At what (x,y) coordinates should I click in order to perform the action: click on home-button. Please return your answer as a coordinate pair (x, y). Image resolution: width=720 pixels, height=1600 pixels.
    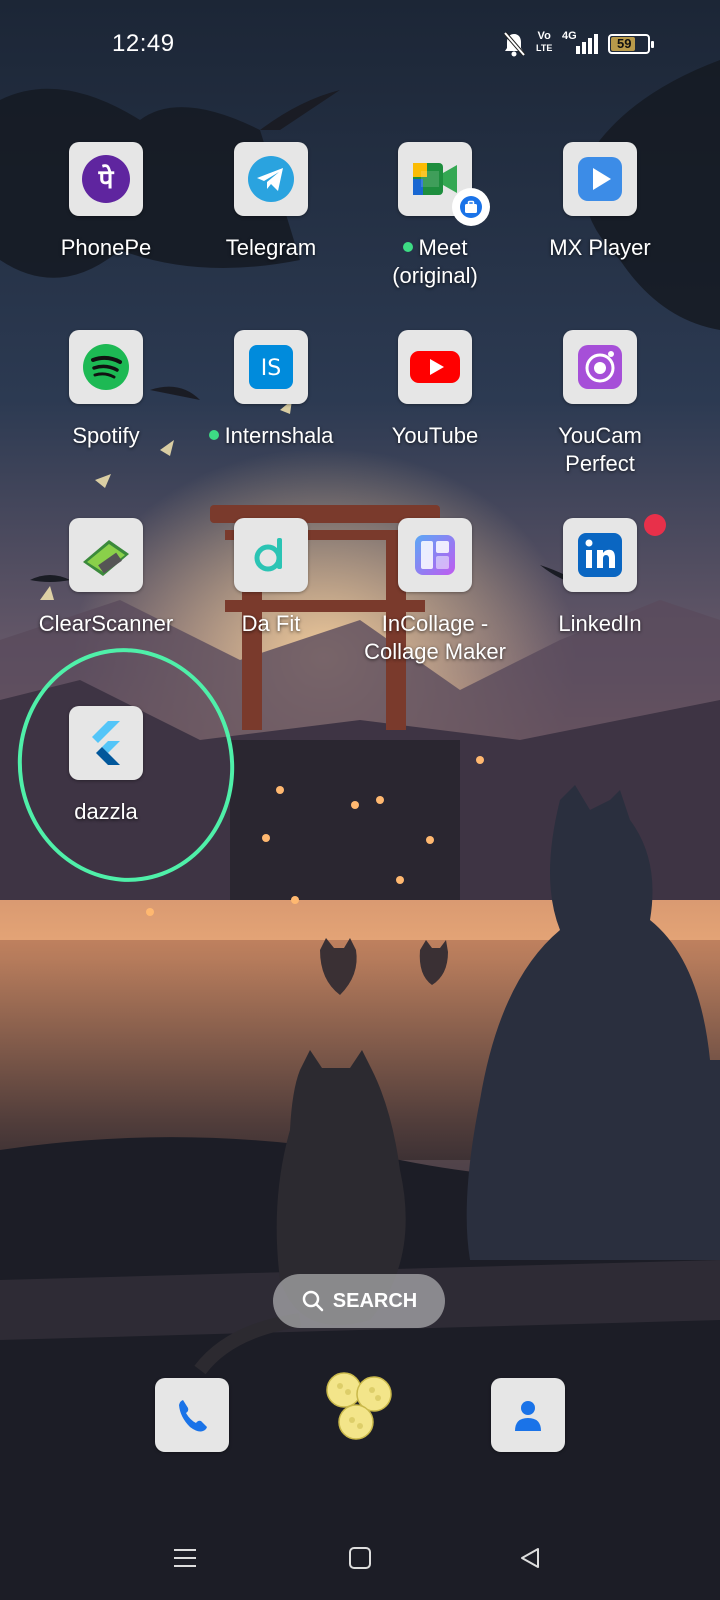
    Looking at the image, I should click on (360, 1558).